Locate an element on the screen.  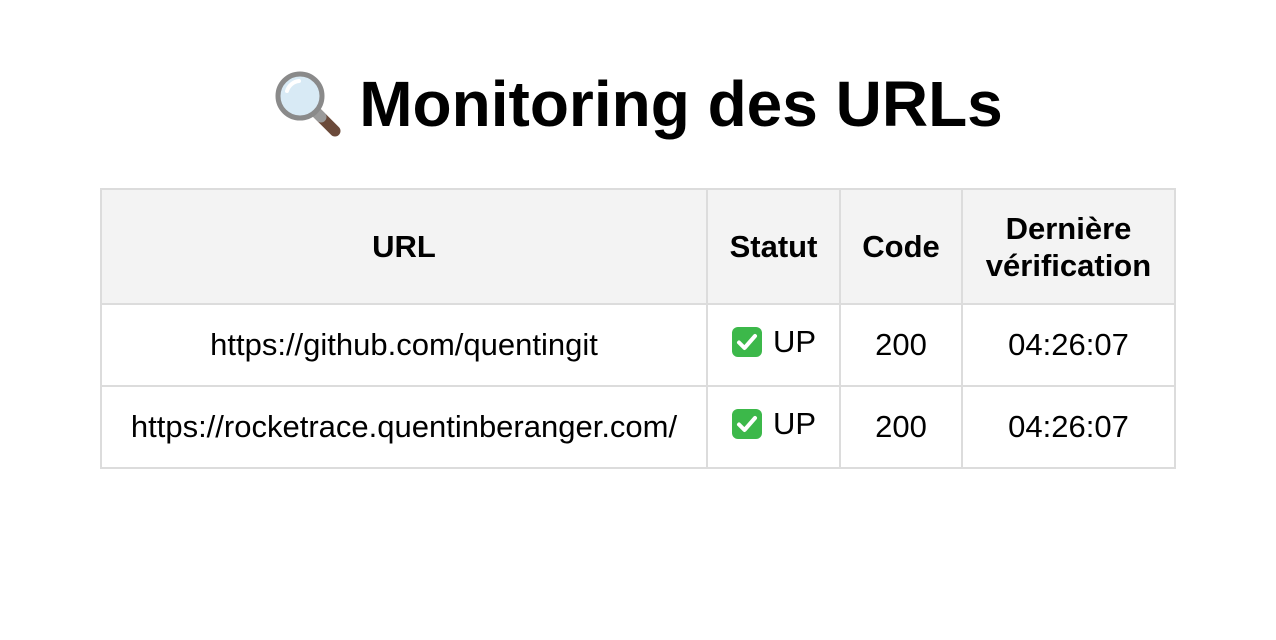
url-cell: https://github.com/quentingit is located at coordinates (404, 345).